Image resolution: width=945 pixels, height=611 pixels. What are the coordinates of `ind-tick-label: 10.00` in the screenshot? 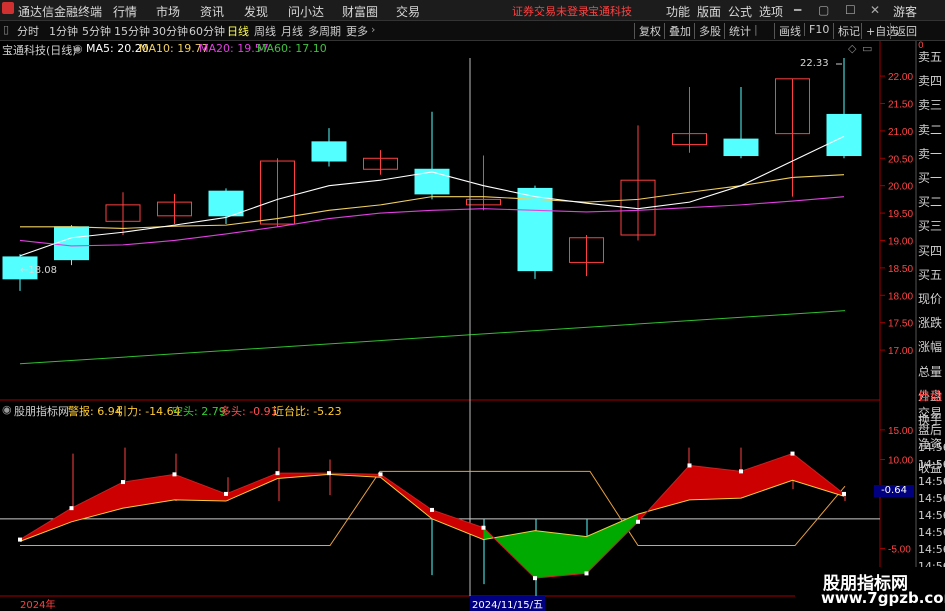 It's located at (900, 461).